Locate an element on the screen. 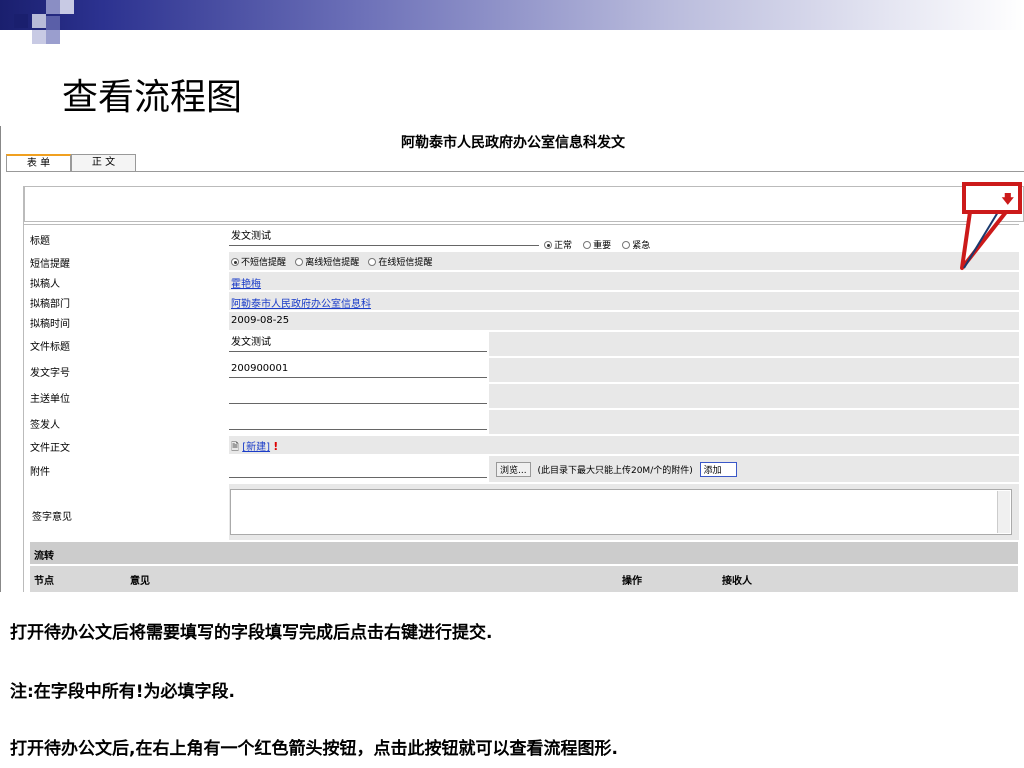  label-drafter: 拟稿人 is located at coordinates (45, 284).